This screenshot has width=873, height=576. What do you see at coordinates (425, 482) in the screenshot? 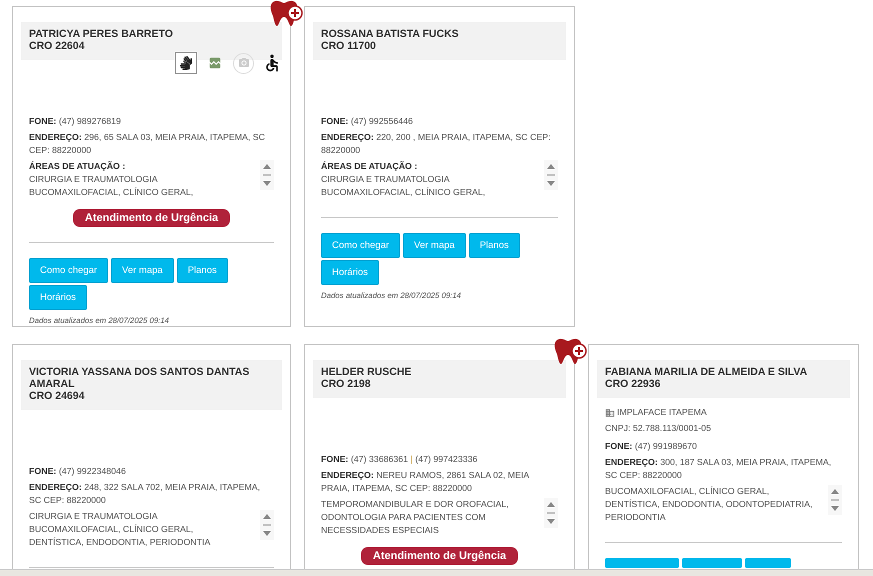
I see `address-text: ENDEREÇO: NEREU RAMOS, 2861 SALA 02, MEIA PRAIA, ITAPEMA, SC CEP: 88220000` at bounding box center [425, 482].